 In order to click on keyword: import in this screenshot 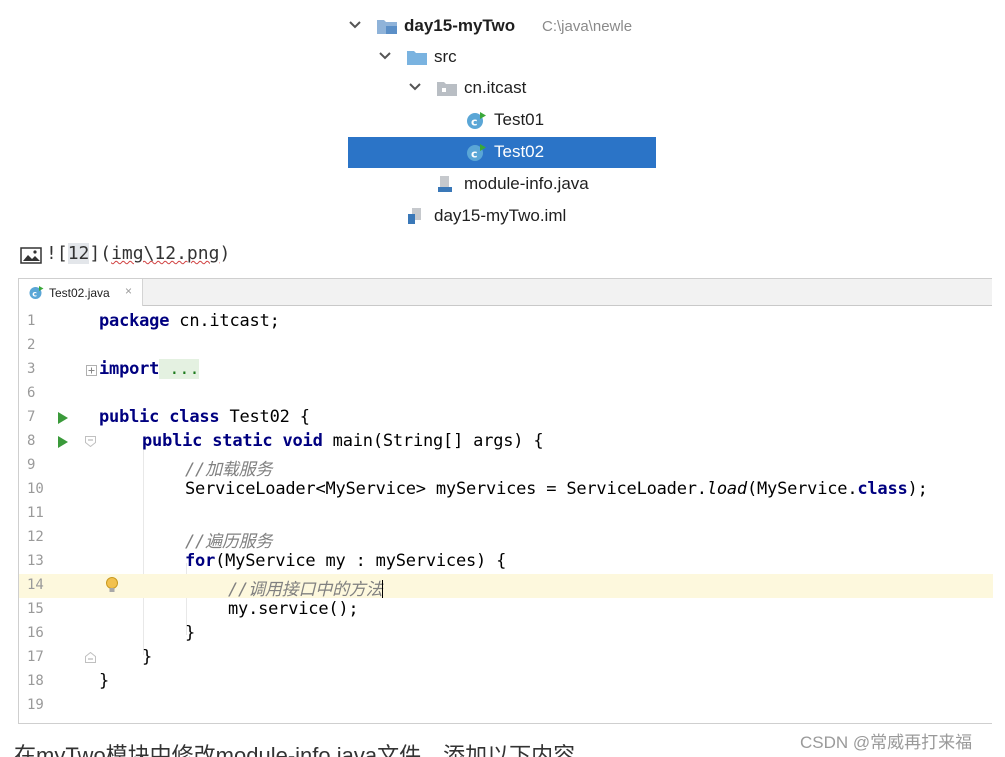, I will do `click(129, 369)`.